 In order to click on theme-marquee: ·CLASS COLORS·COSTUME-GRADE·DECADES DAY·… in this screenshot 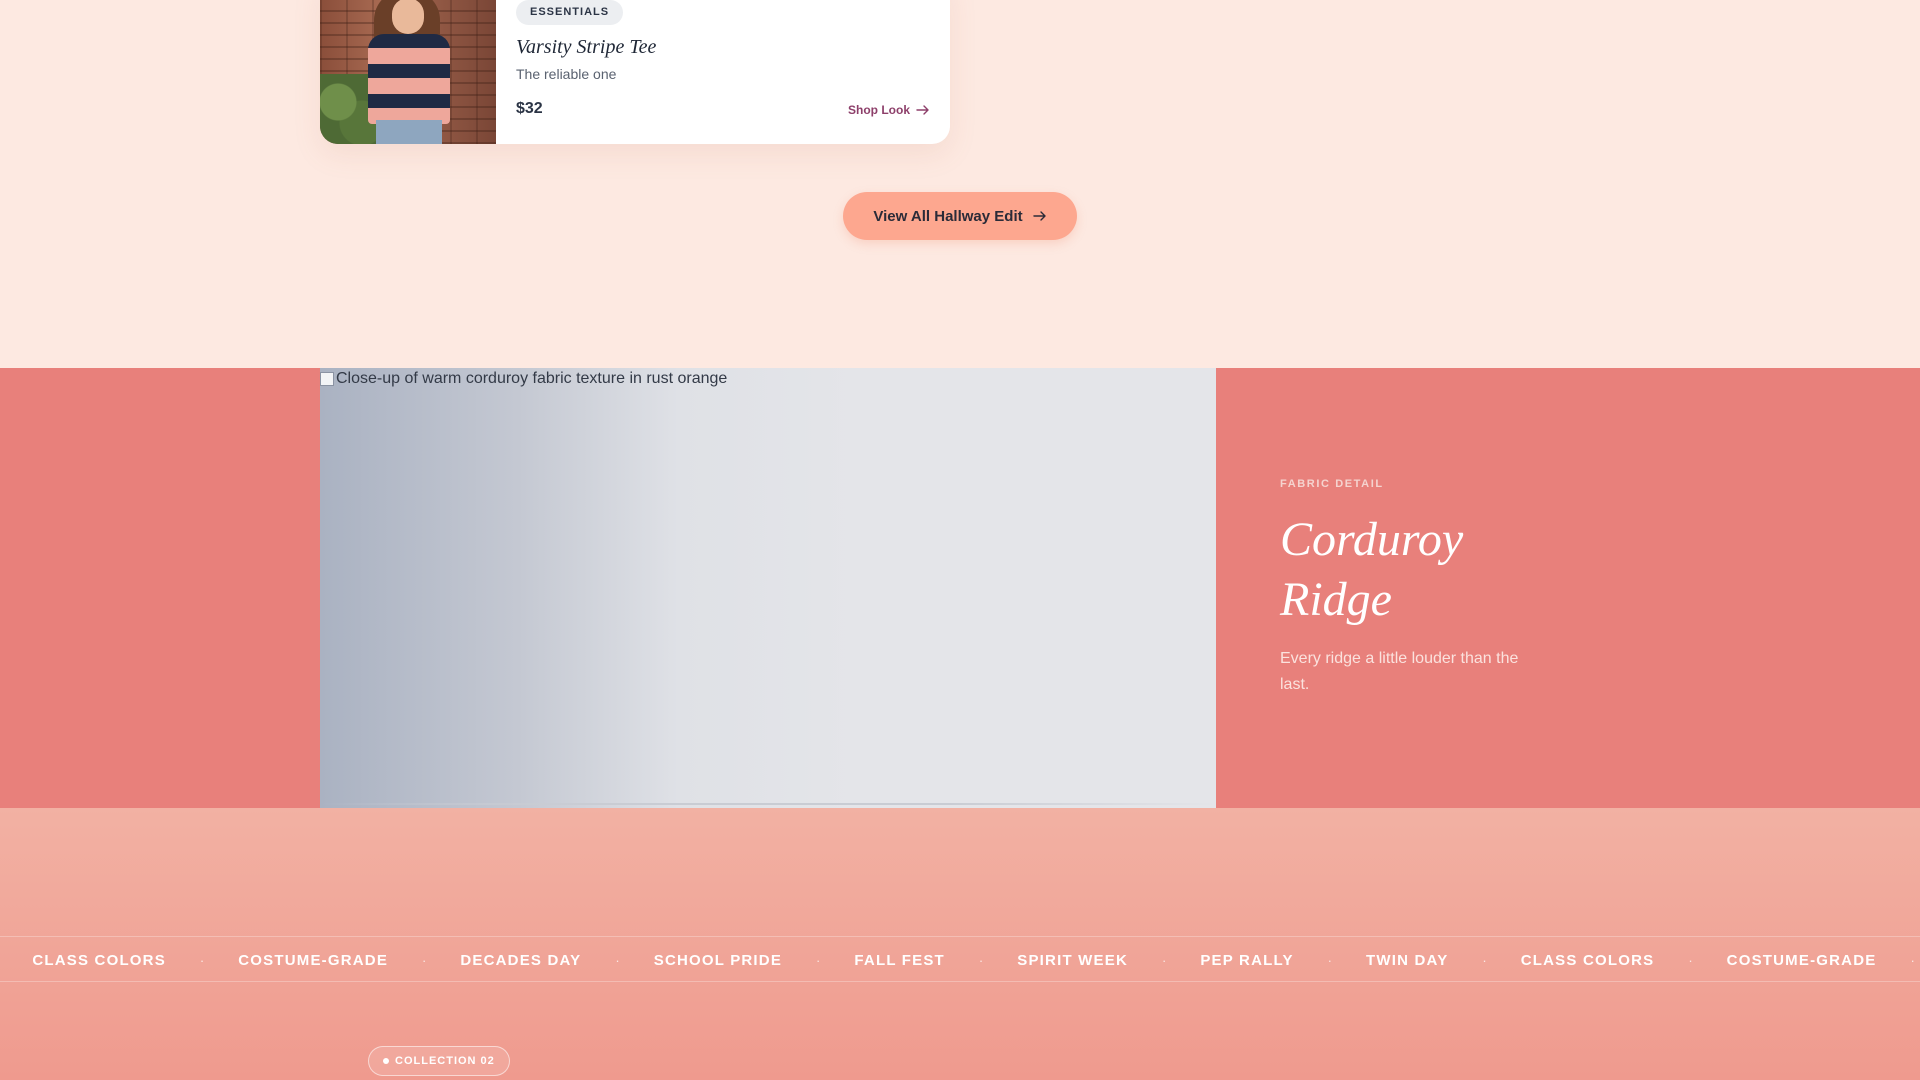, I will do `click(960, 959)`.